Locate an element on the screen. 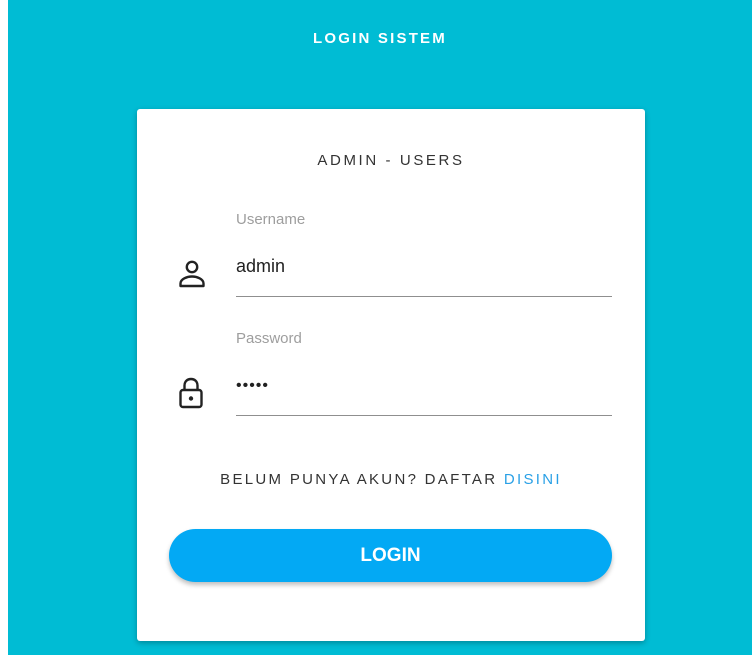 This screenshot has width=752, height=655. page-title: LOGIN SISTEM is located at coordinates (380, 38).